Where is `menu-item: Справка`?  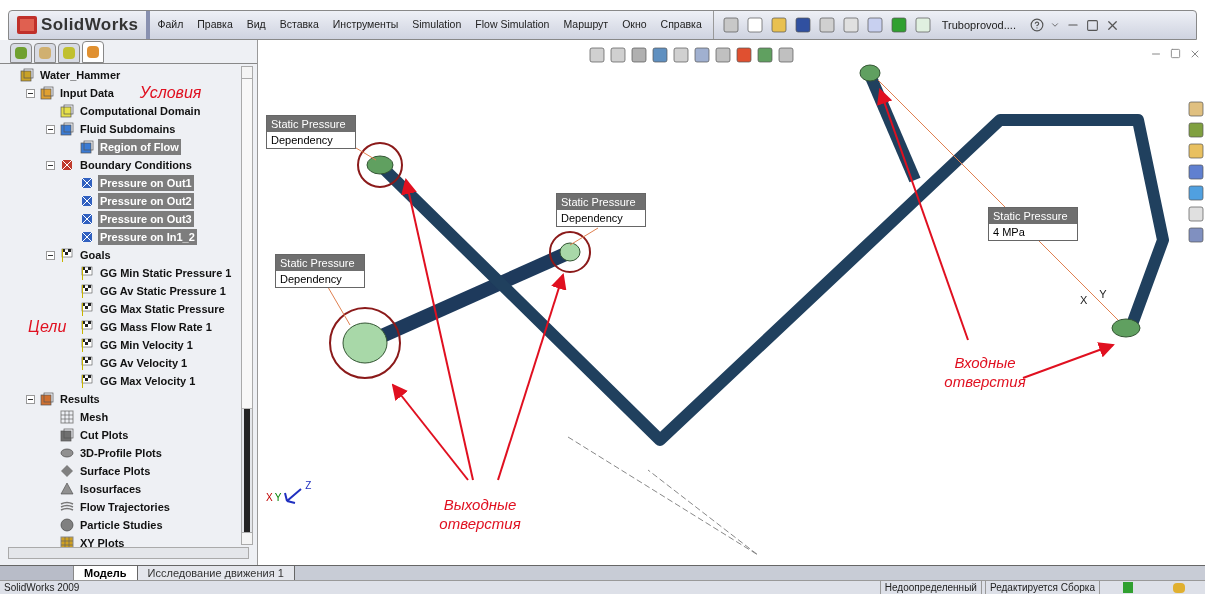 menu-item: Справка is located at coordinates (681, 25).